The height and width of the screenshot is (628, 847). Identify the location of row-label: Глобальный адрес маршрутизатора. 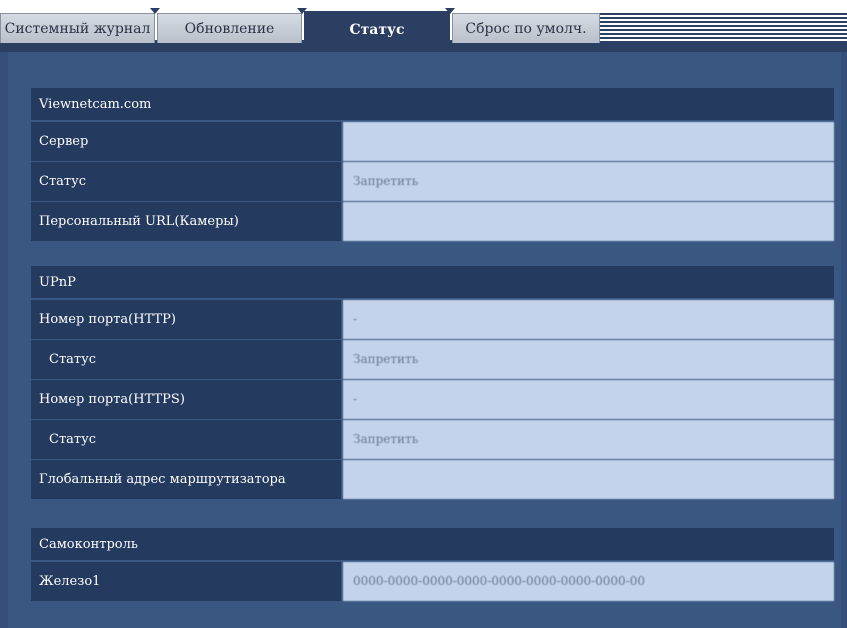
(186, 479).